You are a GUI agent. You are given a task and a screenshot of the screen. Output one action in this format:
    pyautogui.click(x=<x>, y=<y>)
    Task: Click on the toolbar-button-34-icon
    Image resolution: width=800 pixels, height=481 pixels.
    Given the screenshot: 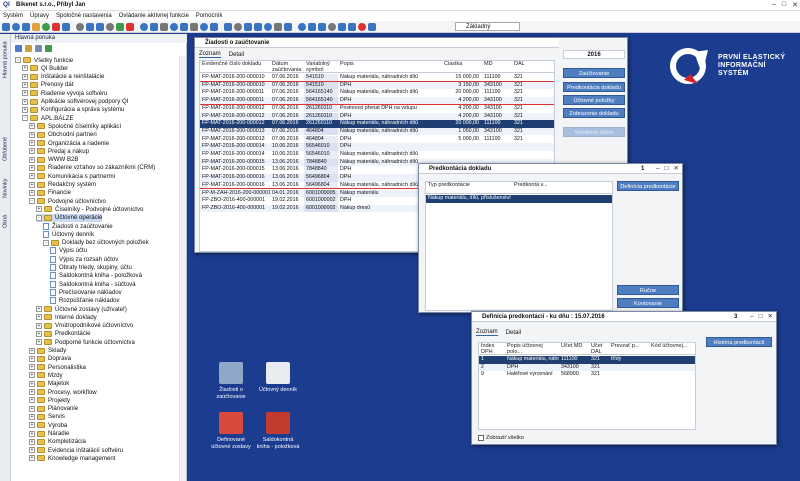 What is the action you would take?
    pyautogui.click(x=352, y=26)
    